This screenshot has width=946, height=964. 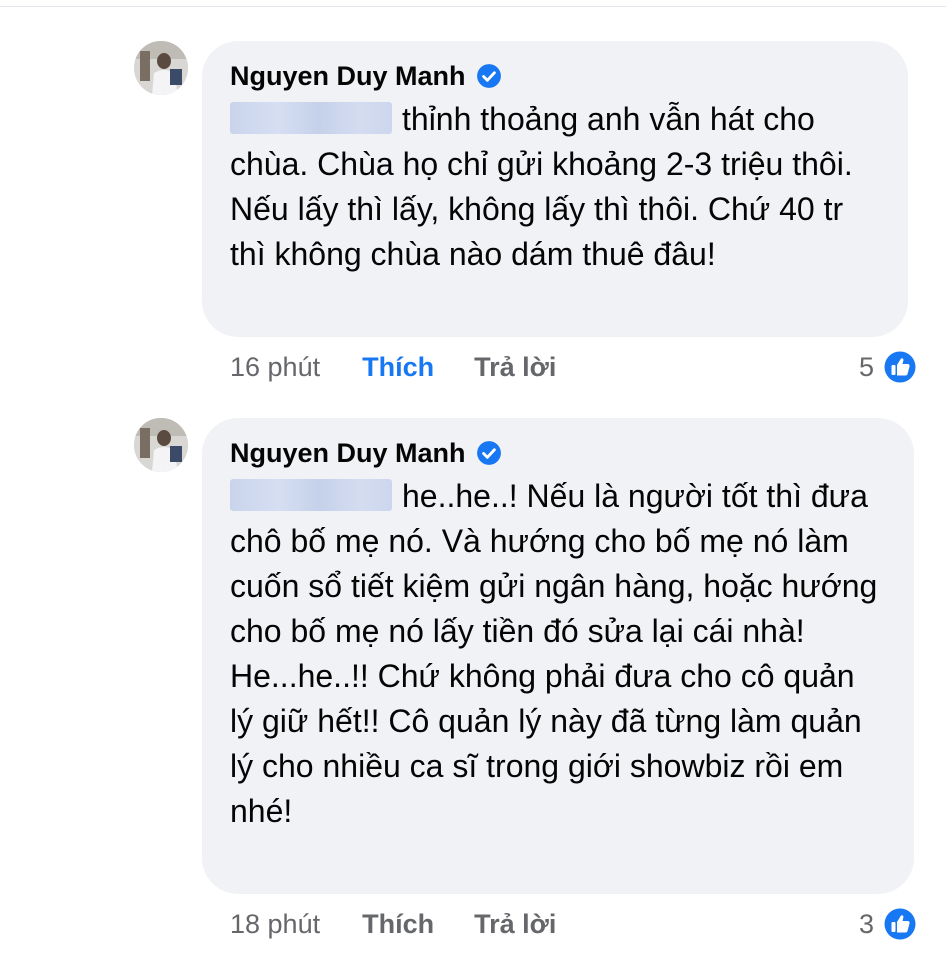 I want to click on reaction-count: 3, so click(x=866, y=923).